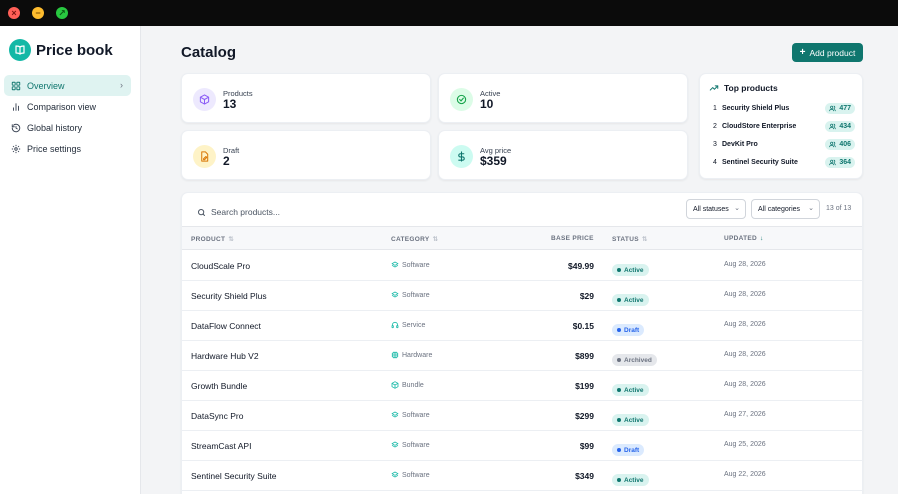 Image resolution: width=898 pixels, height=494 pixels. Describe the element at coordinates (54, 148) in the screenshot. I see `sidebar-item-label: Price settings` at that location.